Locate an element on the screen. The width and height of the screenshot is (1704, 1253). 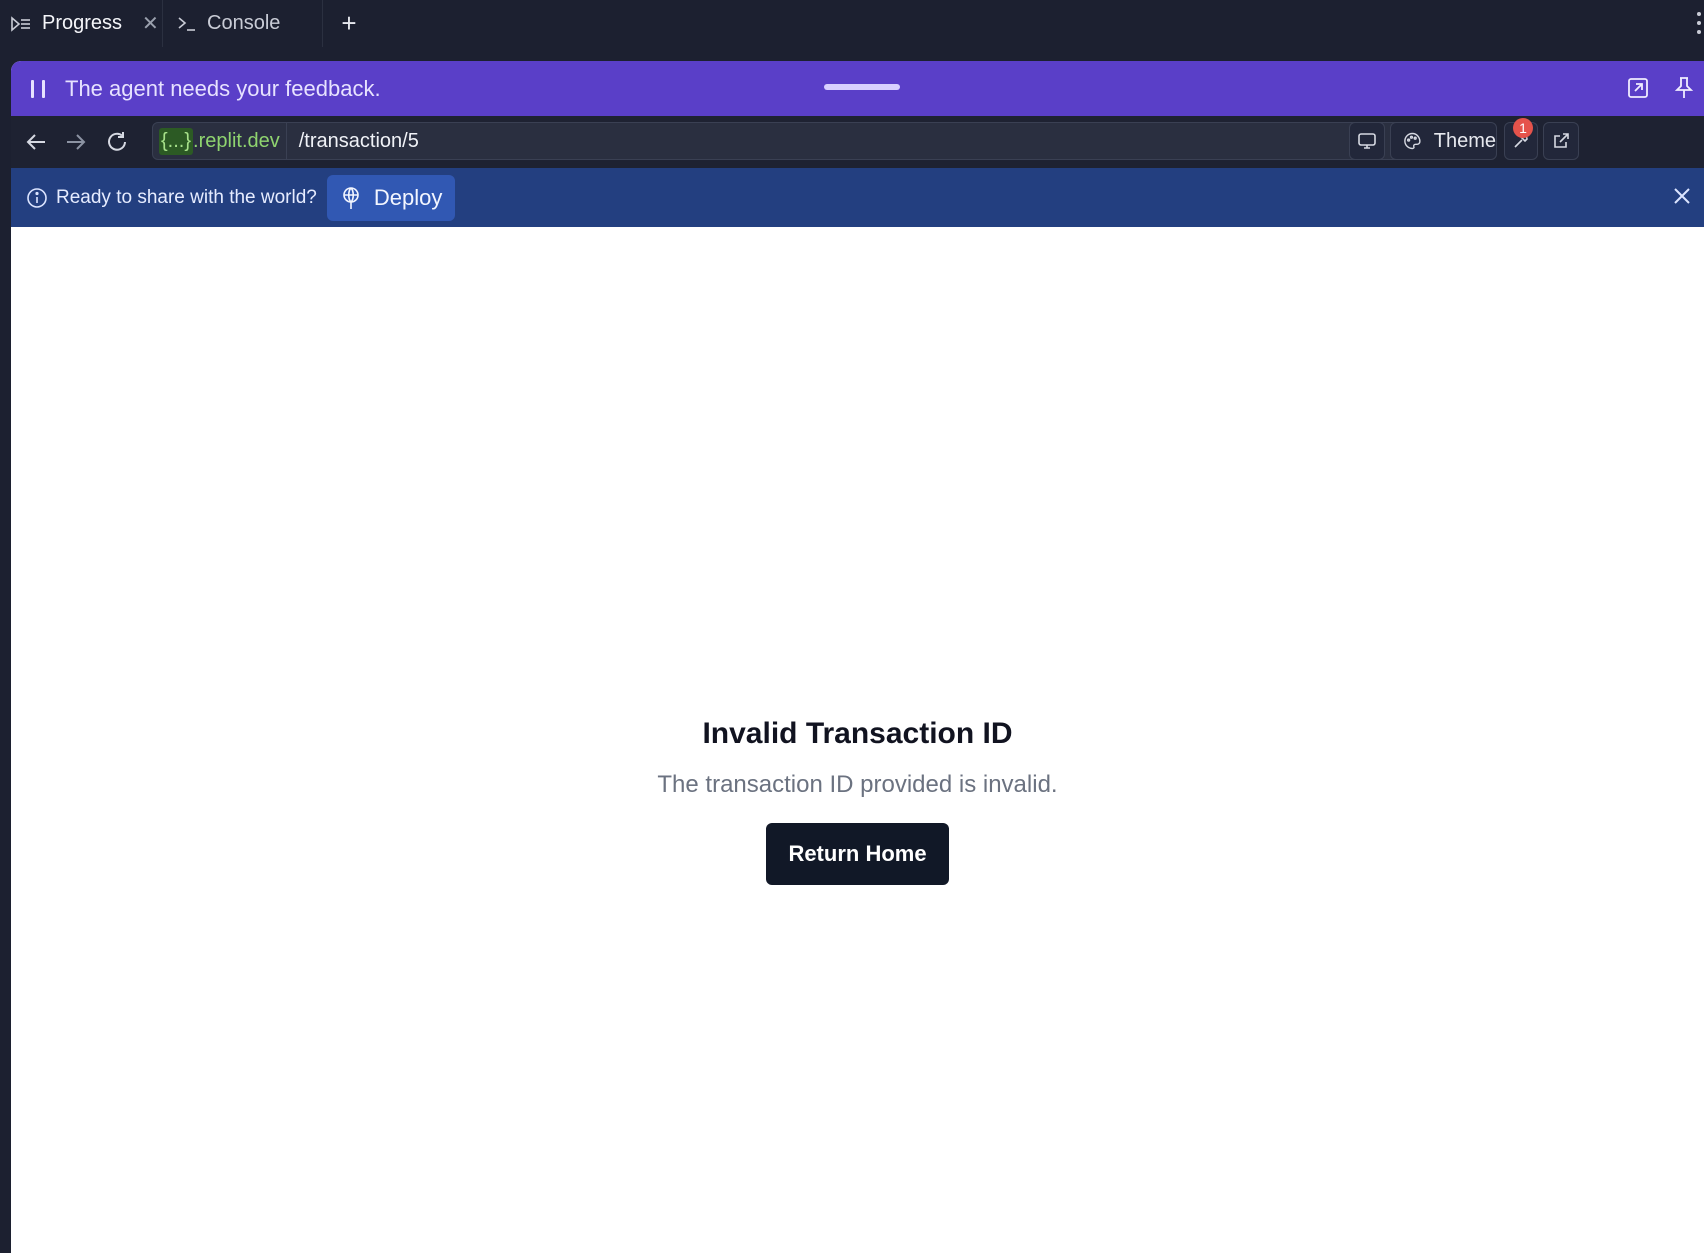
deploy-banner: Ready to share with the world? Deploy is located at coordinates (857, 197).